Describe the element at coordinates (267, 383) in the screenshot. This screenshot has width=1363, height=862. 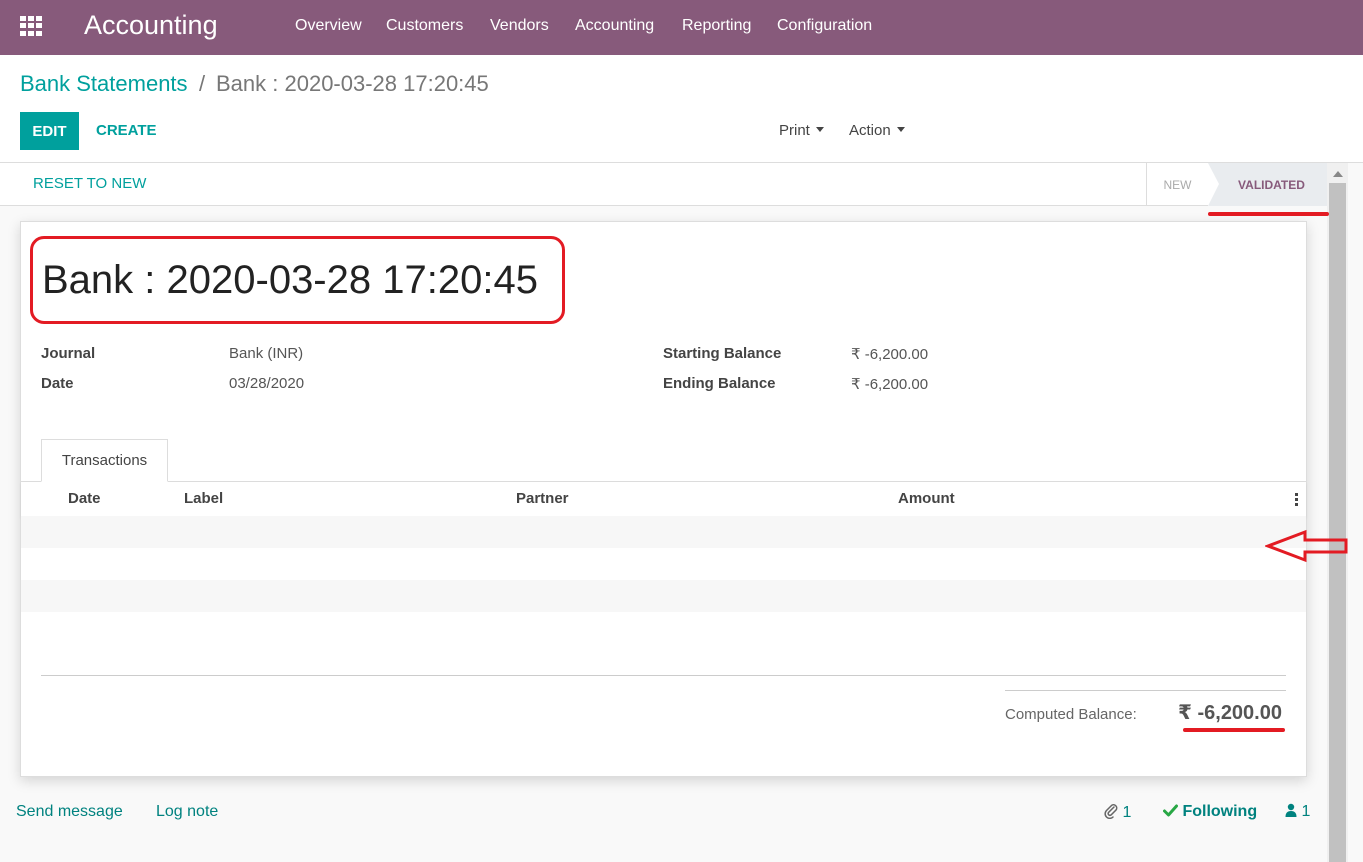
I see `date-value: 03/28/2020` at that location.